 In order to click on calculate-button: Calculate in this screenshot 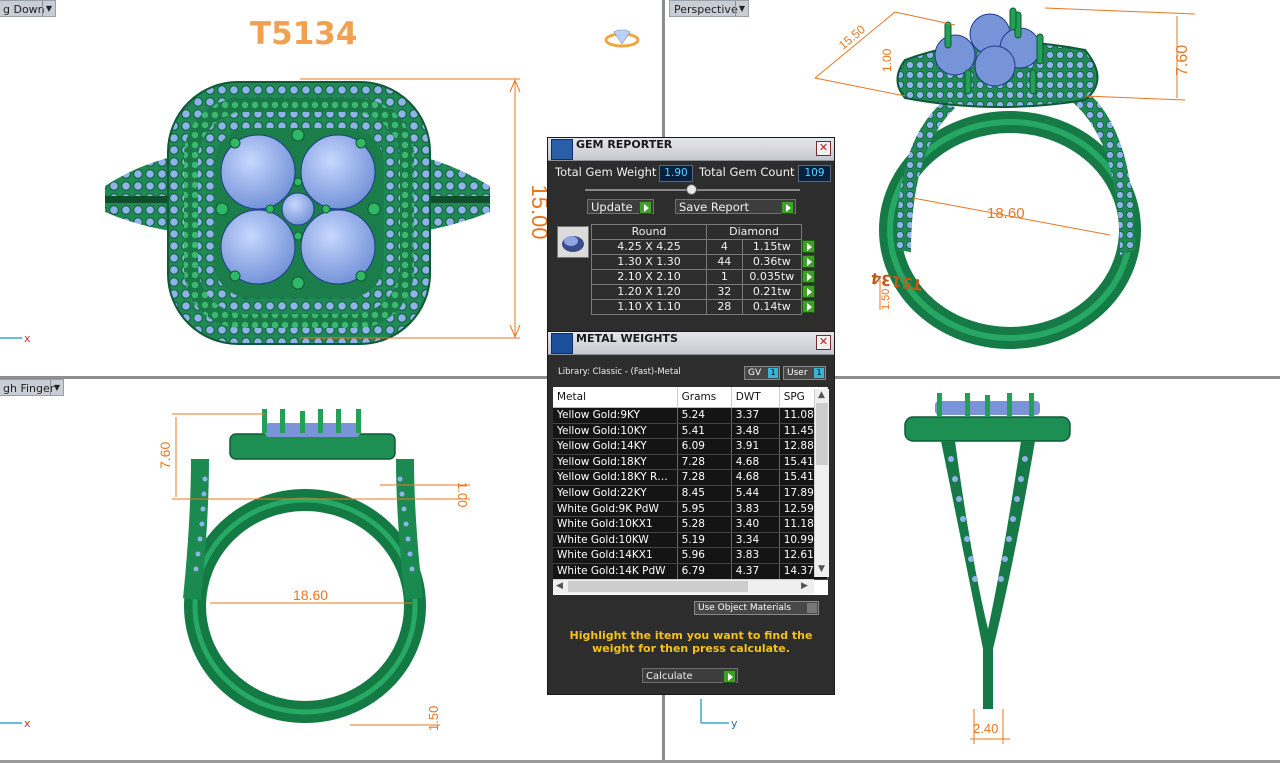, I will do `click(690, 675)`.